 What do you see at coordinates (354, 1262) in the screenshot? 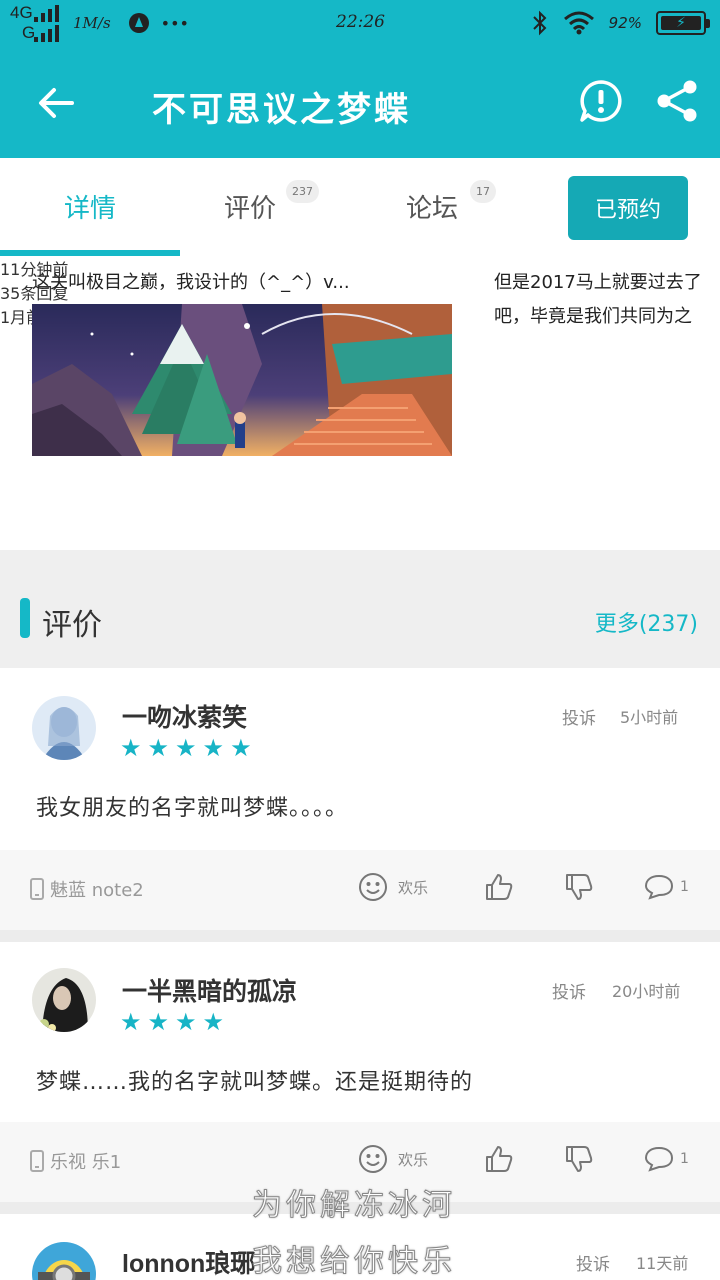
I see `overlay-lyric-line-2: 我想给你快乐` at bounding box center [354, 1262].